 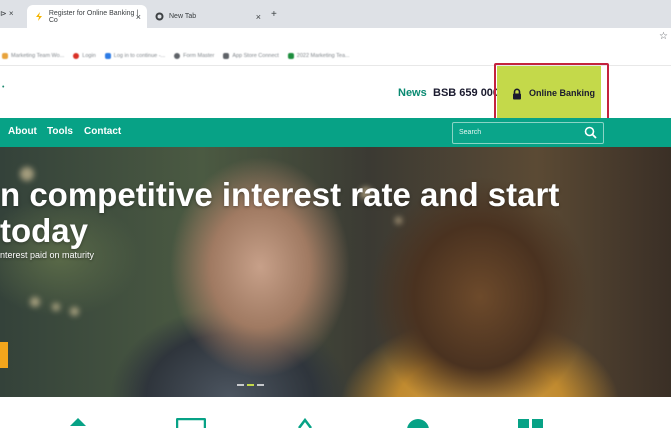 I want to click on partial-tab-close-icon: ⊳ ×, so click(x=7, y=13).